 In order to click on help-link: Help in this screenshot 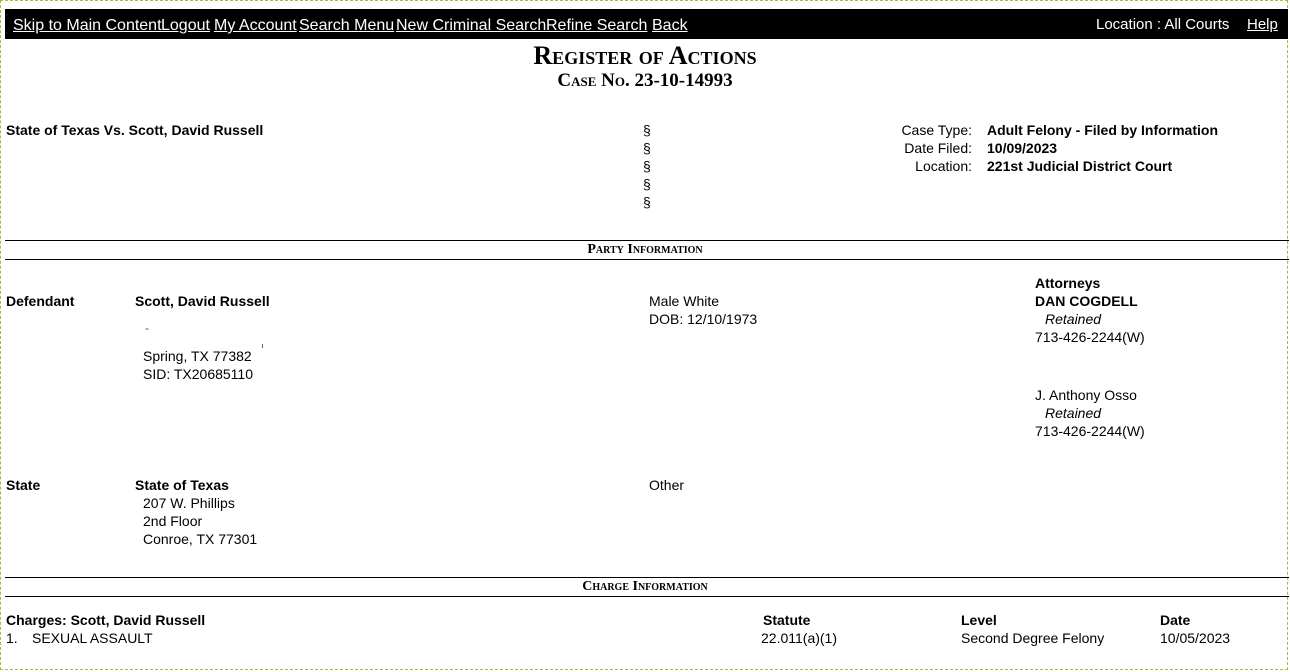, I will do `click(1262, 24)`.